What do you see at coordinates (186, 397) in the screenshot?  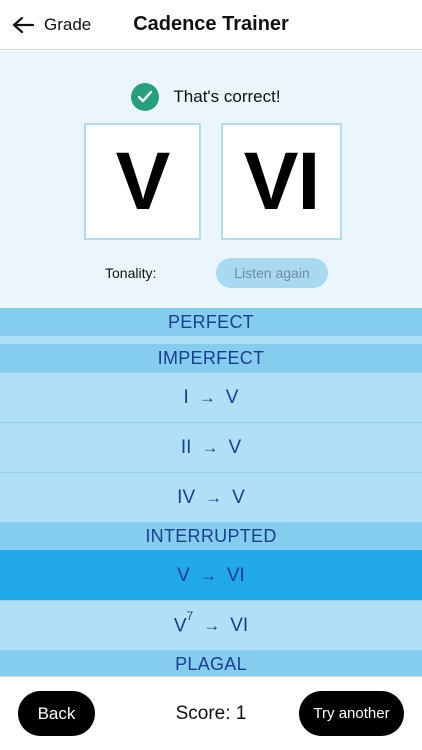 I see `item-from: I` at bounding box center [186, 397].